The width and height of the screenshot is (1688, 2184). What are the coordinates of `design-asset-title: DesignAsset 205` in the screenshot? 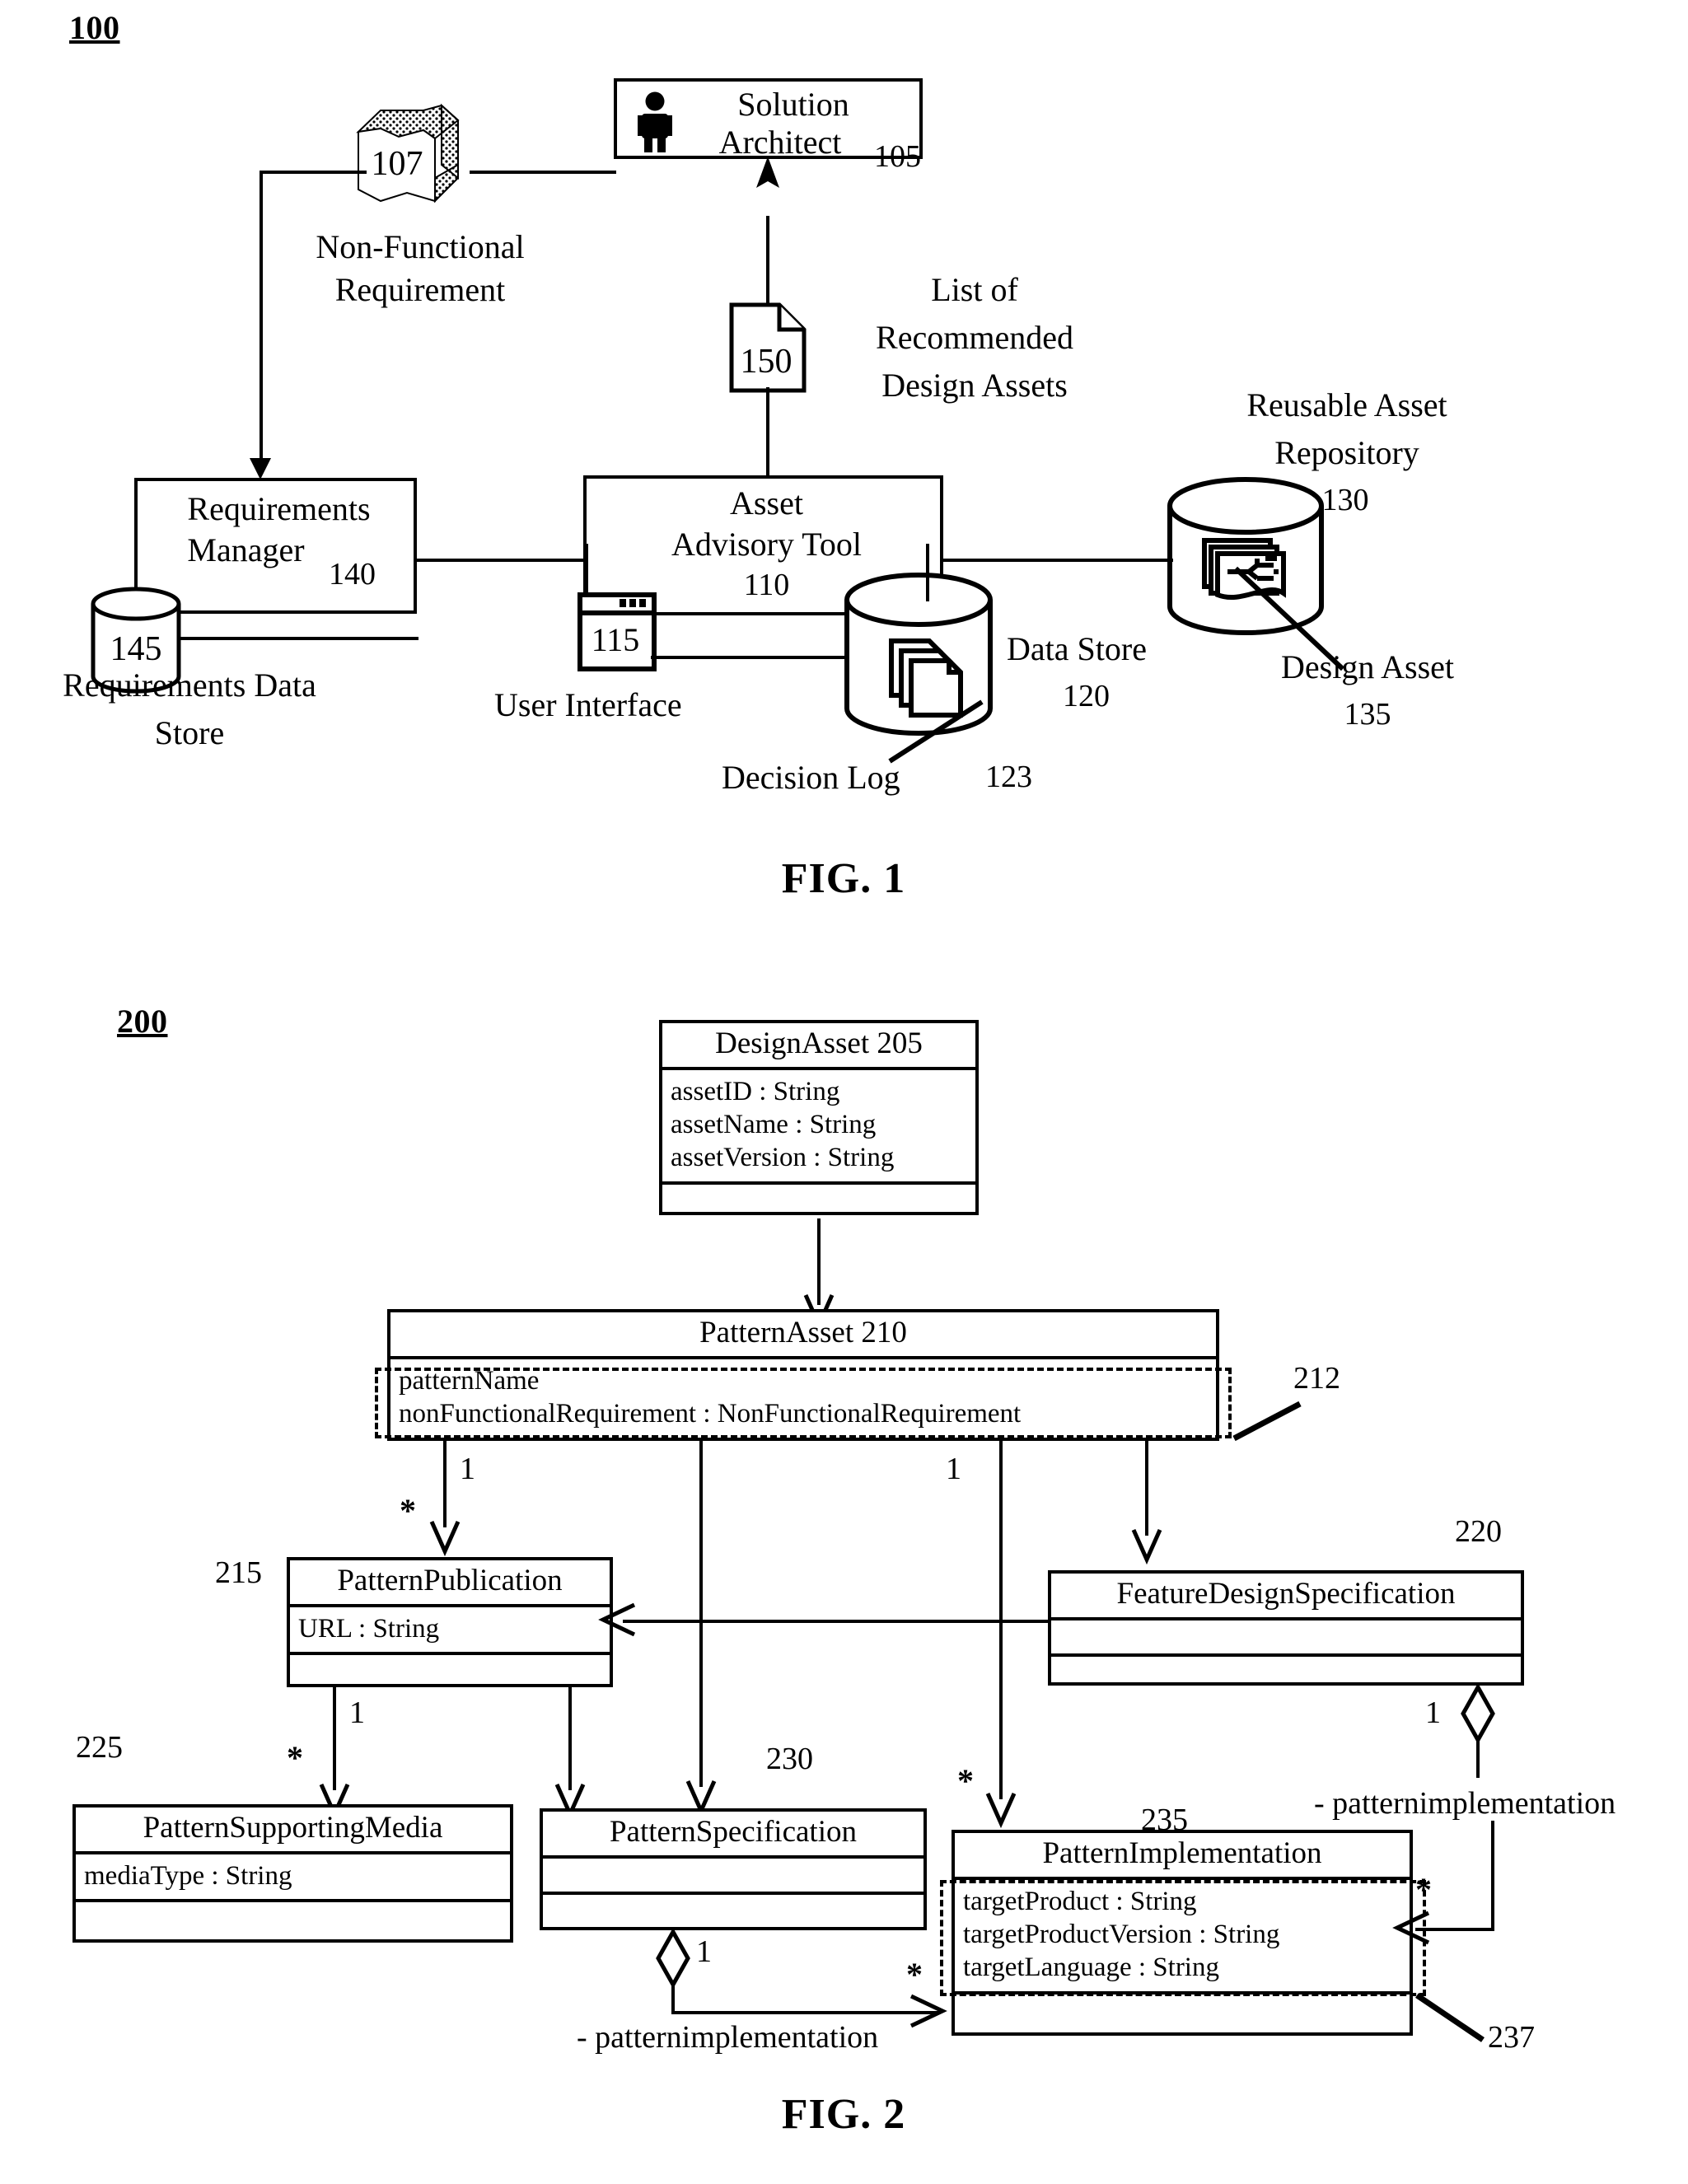 It's located at (818, 1046).